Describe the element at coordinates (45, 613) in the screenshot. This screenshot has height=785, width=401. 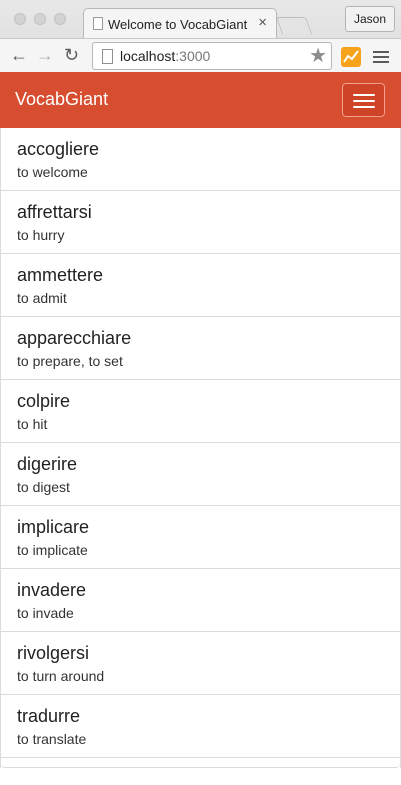
I see `word-meaning: to invade` at that location.